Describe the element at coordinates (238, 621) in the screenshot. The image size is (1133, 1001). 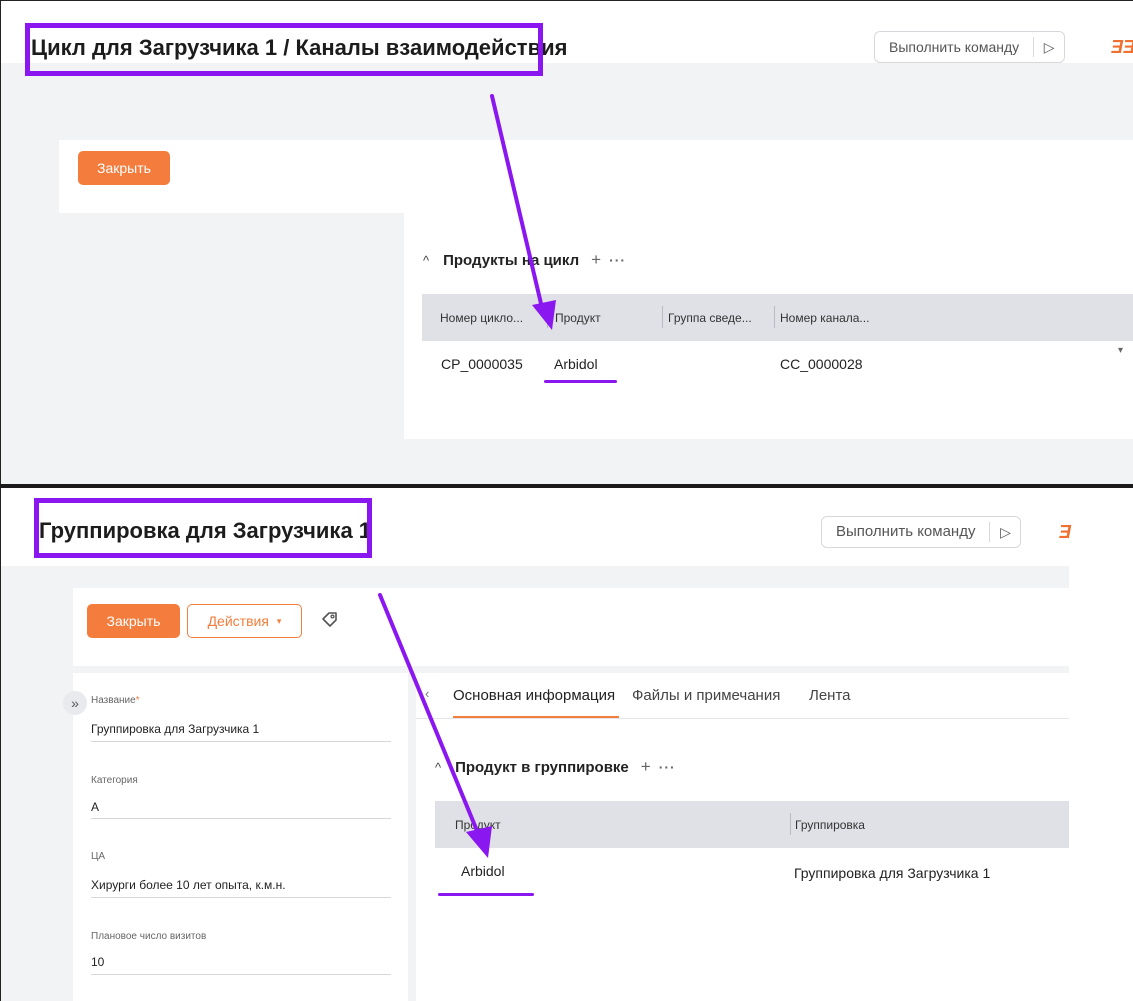
I see `actions-label: Действия` at that location.